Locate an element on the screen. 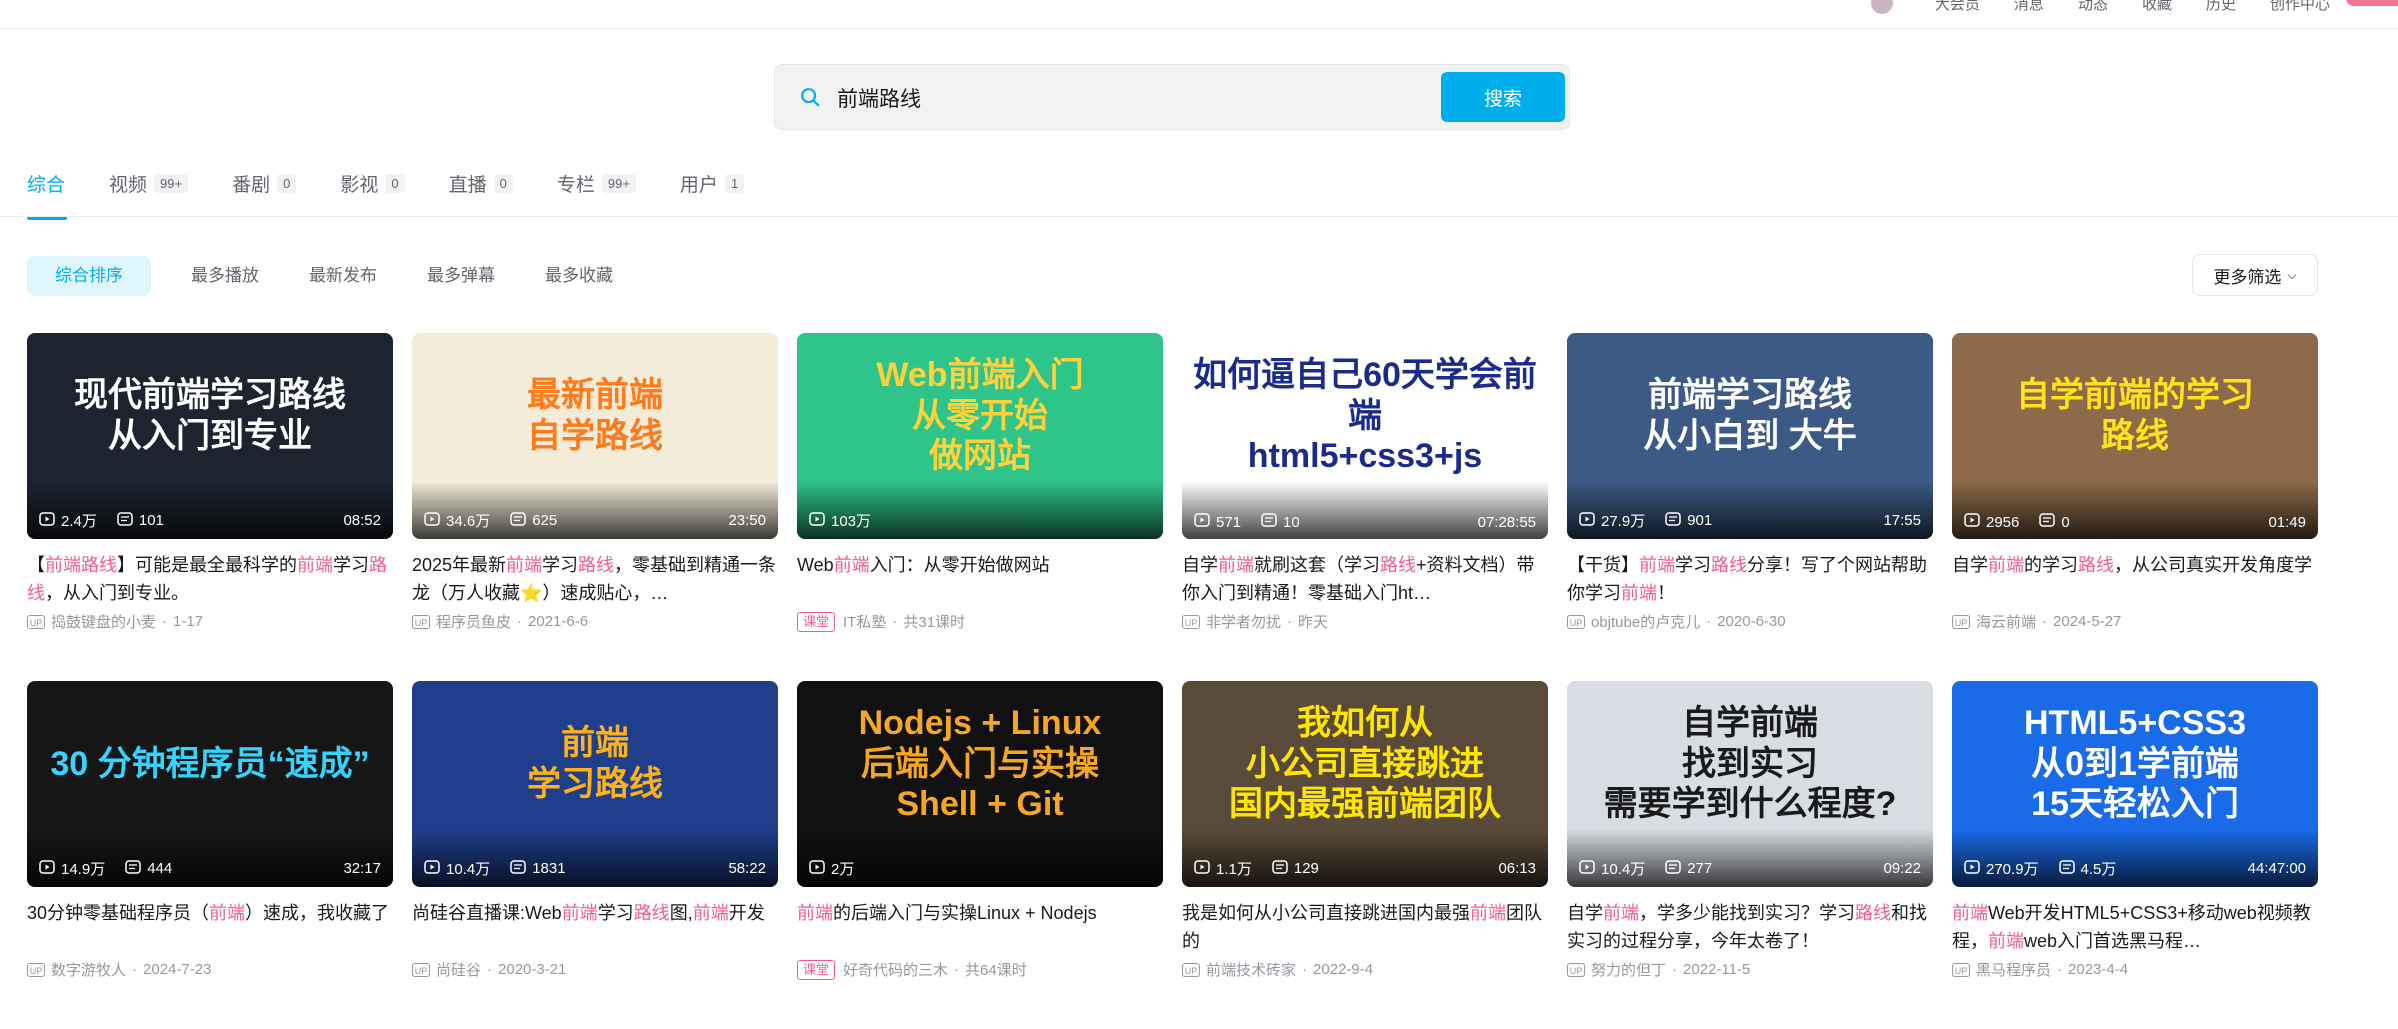 This screenshot has width=2398, height=1029. video-thumbnail: 前端 学习路线 10.4万 1831 58:22 is located at coordinates (595, 784).